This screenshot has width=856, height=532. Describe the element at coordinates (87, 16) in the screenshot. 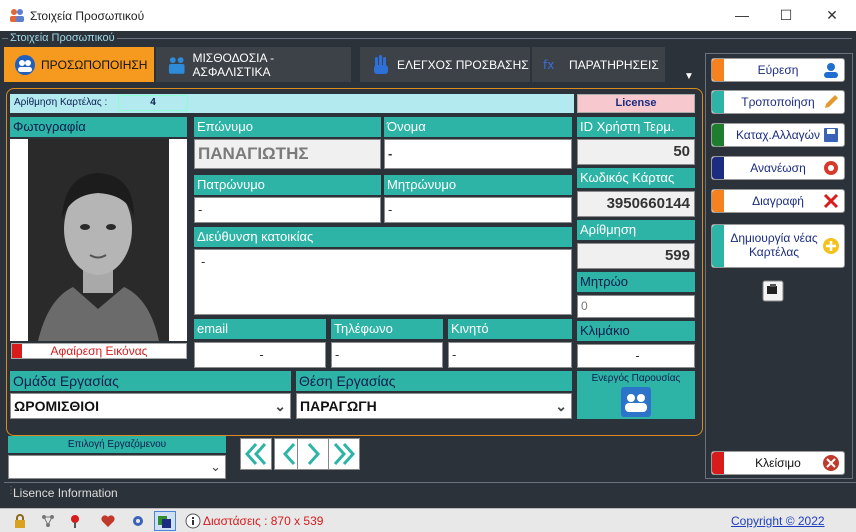

I see `window-title: Στοιχεία Προσωπικού` at that location.